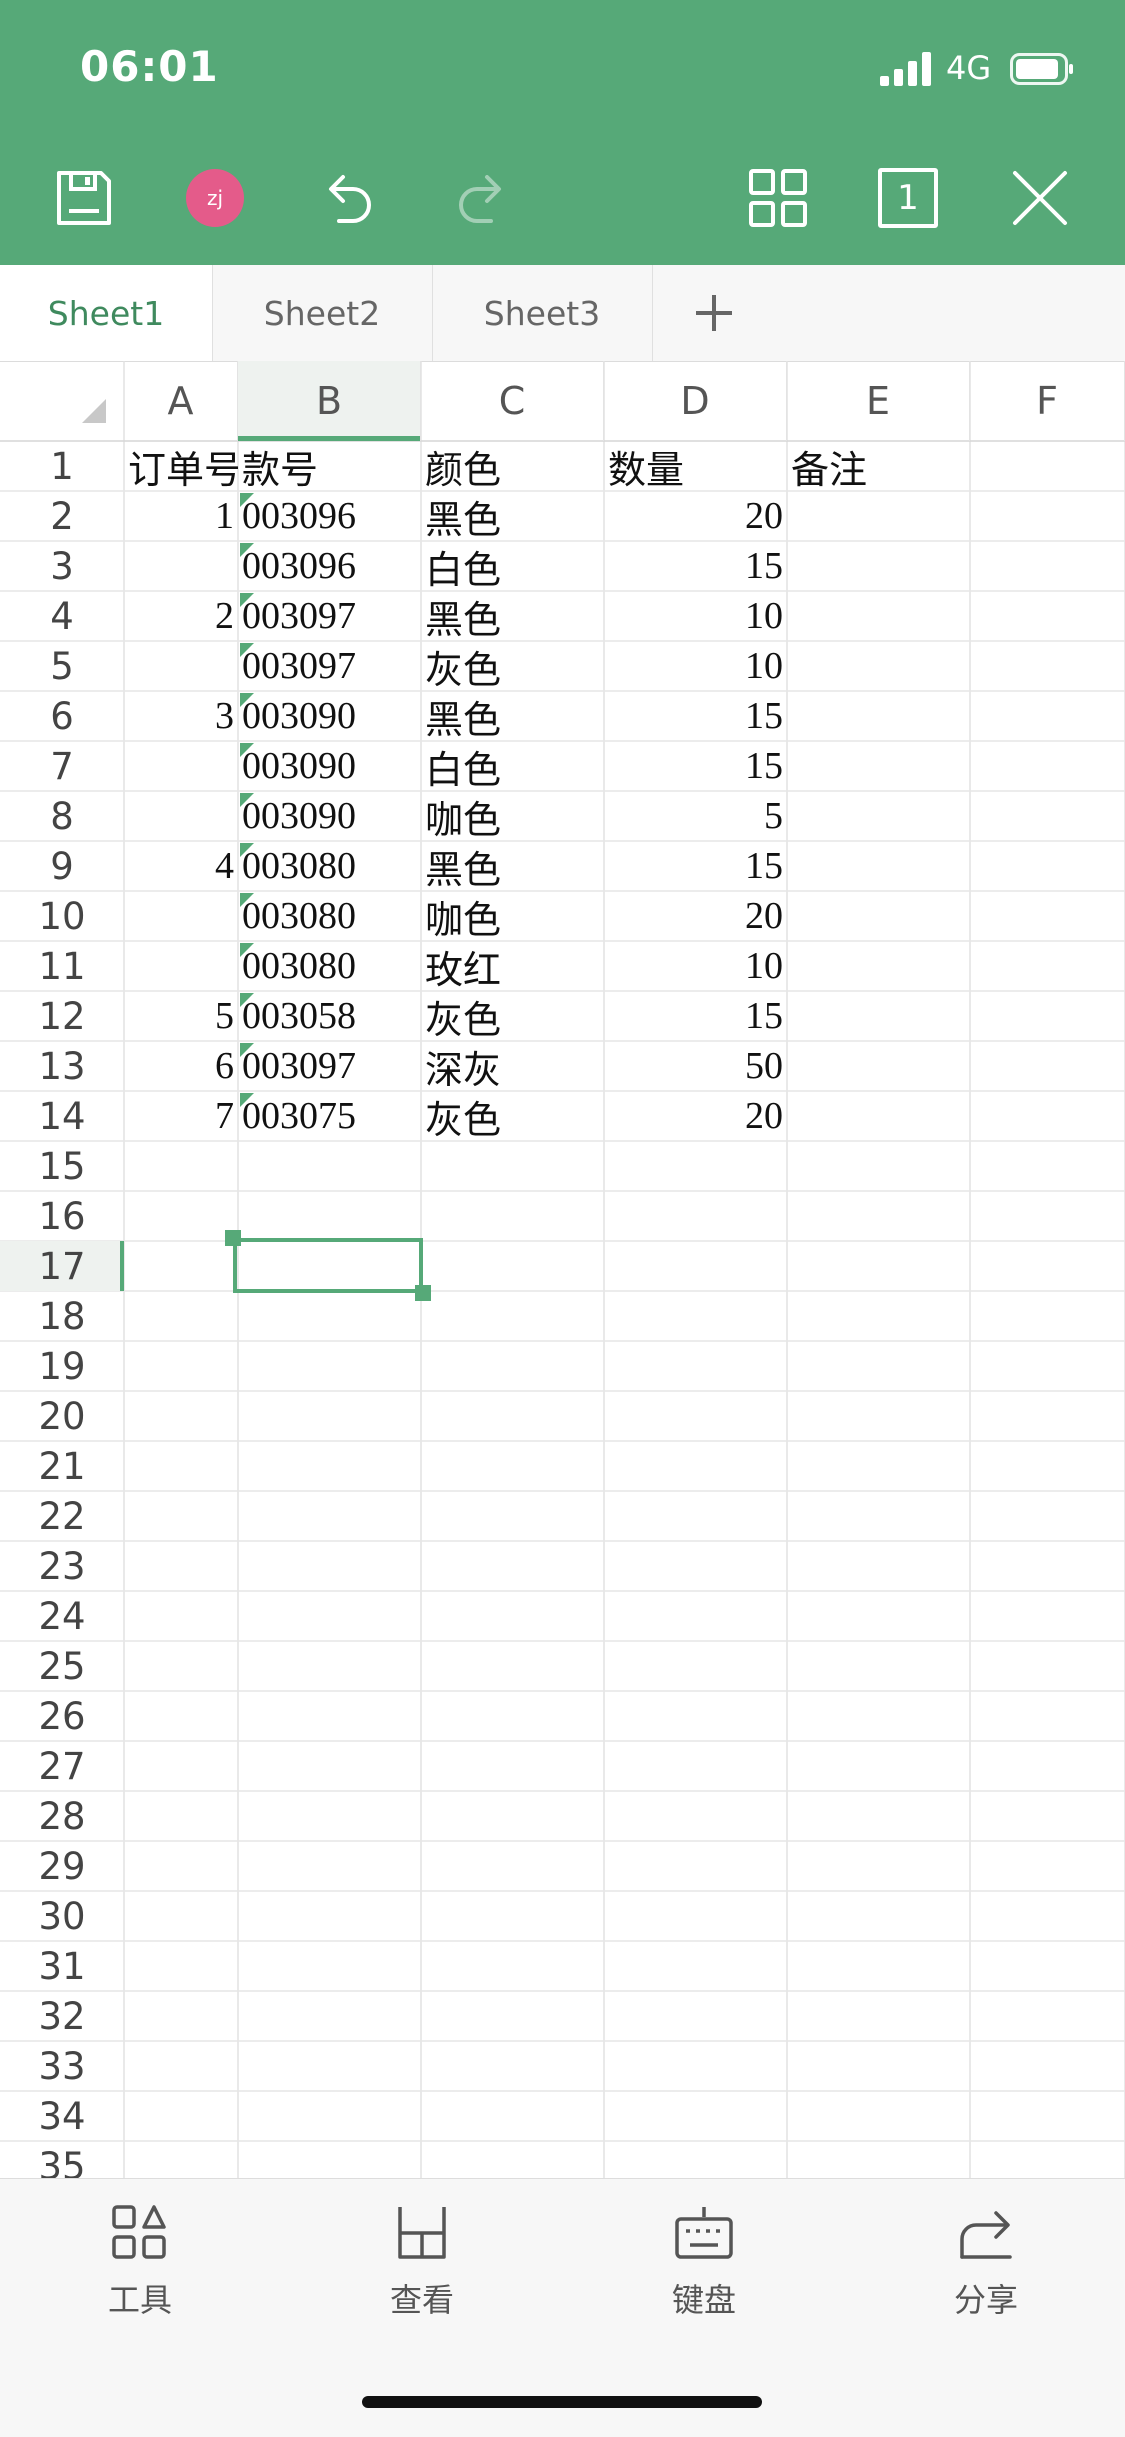 The width and height of the screenshot is (1125, 2437). What do you see at coordinates (62, 1466) in the screenshot?
I see `row-header: 21` at bounding box center [62, 1466].